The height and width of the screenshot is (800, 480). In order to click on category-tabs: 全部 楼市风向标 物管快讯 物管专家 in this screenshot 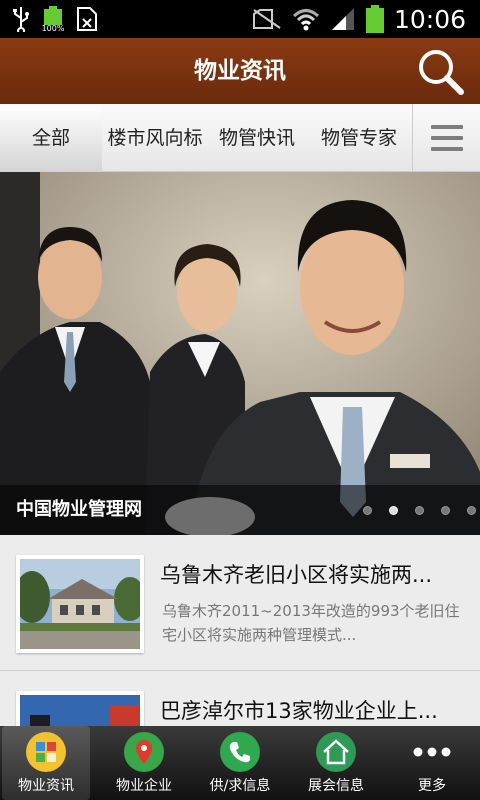, I will do `click(240, 138)`.